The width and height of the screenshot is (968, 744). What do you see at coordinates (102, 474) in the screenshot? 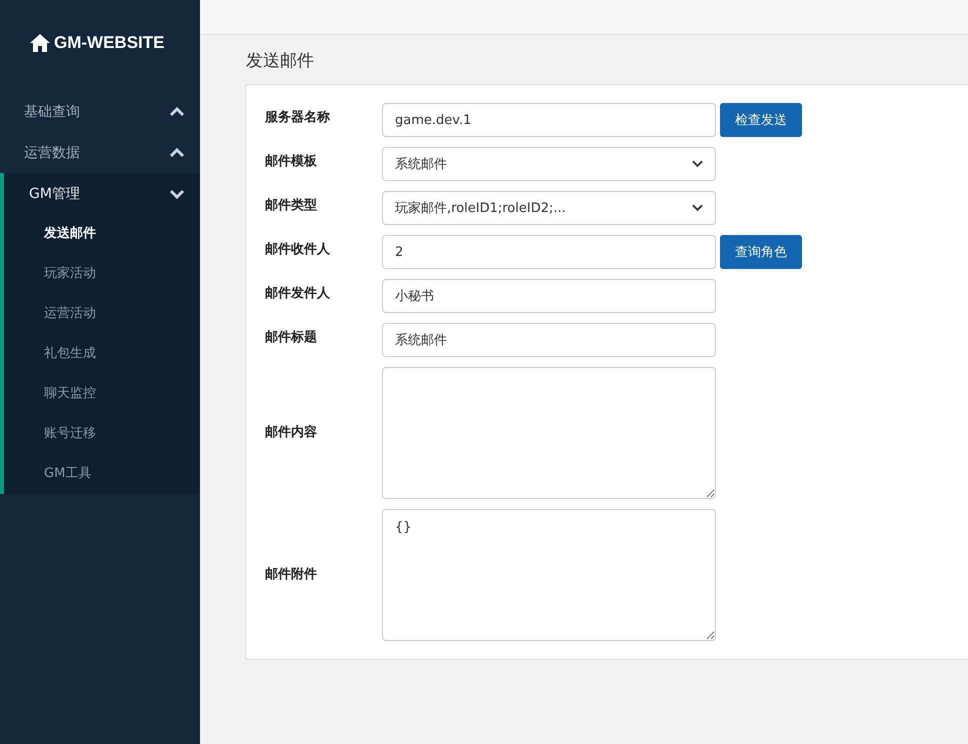
I see `submenu-item: GM工具` at bounding box center [102, 474].